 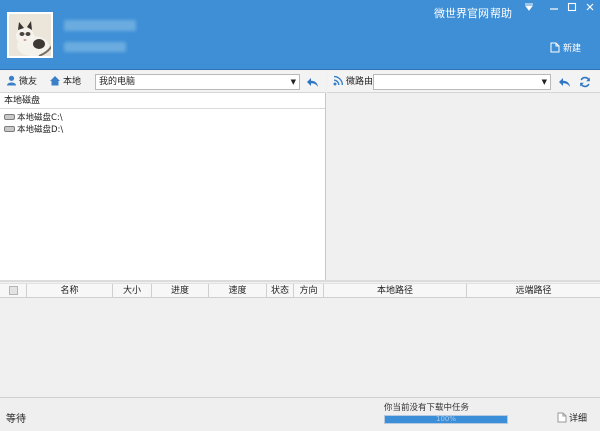 I want to click on chevron-down-icon, so click(x=529, y=7).